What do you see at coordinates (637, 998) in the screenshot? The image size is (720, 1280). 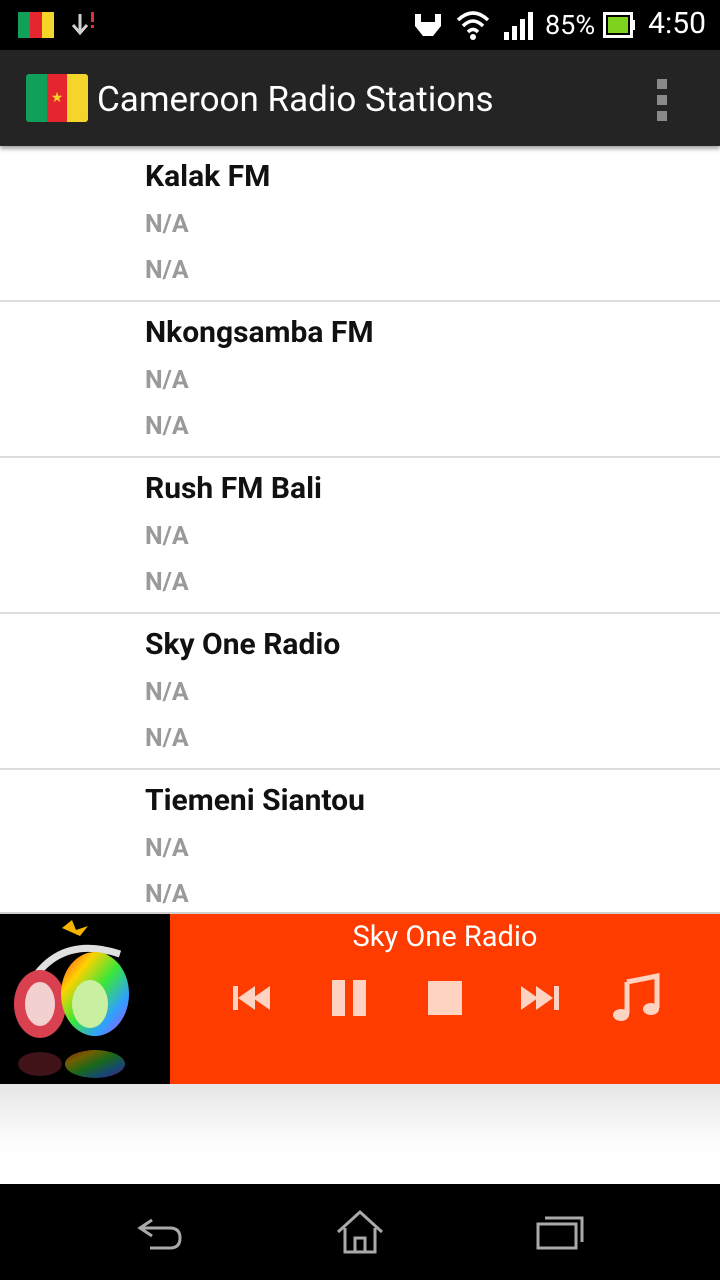 I see `music-note-icon` at bounding box center [637, 998].